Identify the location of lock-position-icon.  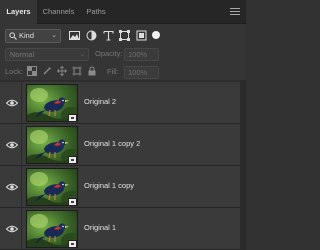
(62, 71).